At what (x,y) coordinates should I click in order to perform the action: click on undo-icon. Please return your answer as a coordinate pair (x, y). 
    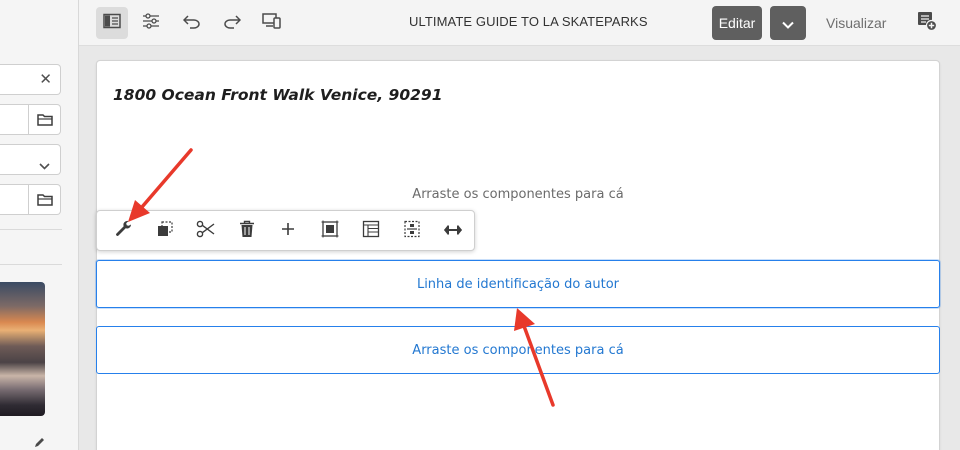
    Looking at the image, I should click on (191, 23).